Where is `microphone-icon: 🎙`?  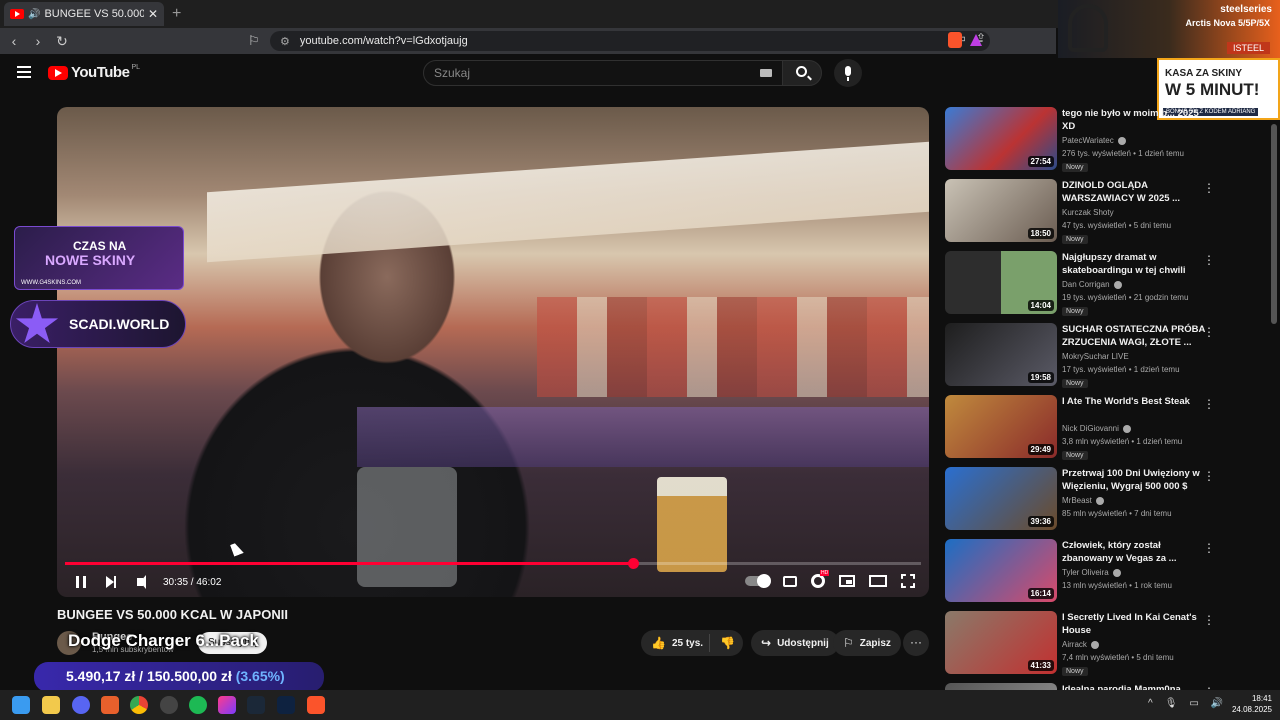
microphone-icon: 🎙 is located at coordinates (1171, 703).